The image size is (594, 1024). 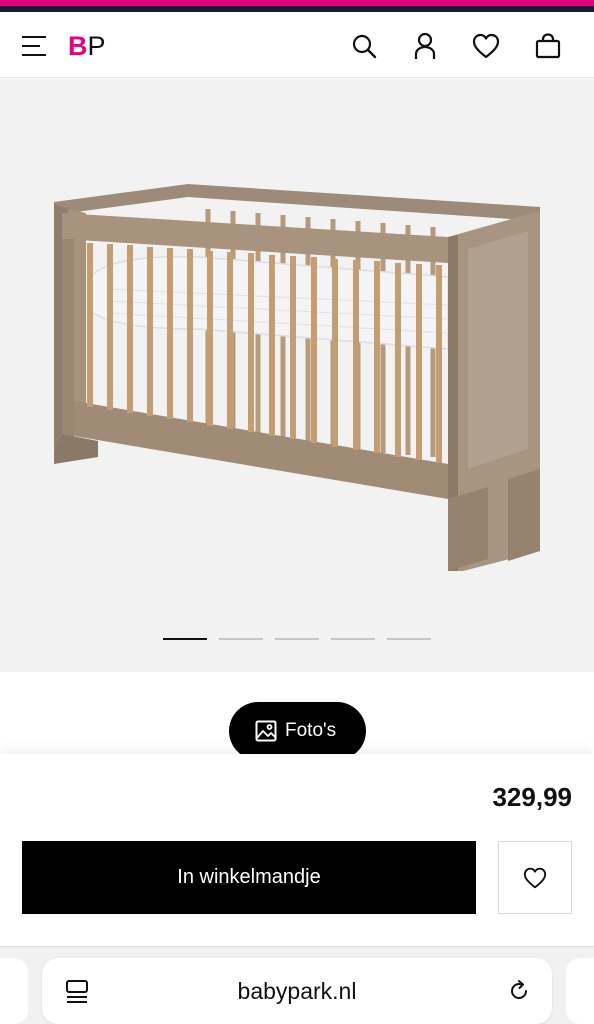 I want to click on add-to-cart-button: In winkelmandje, so click(x=249, y=877).